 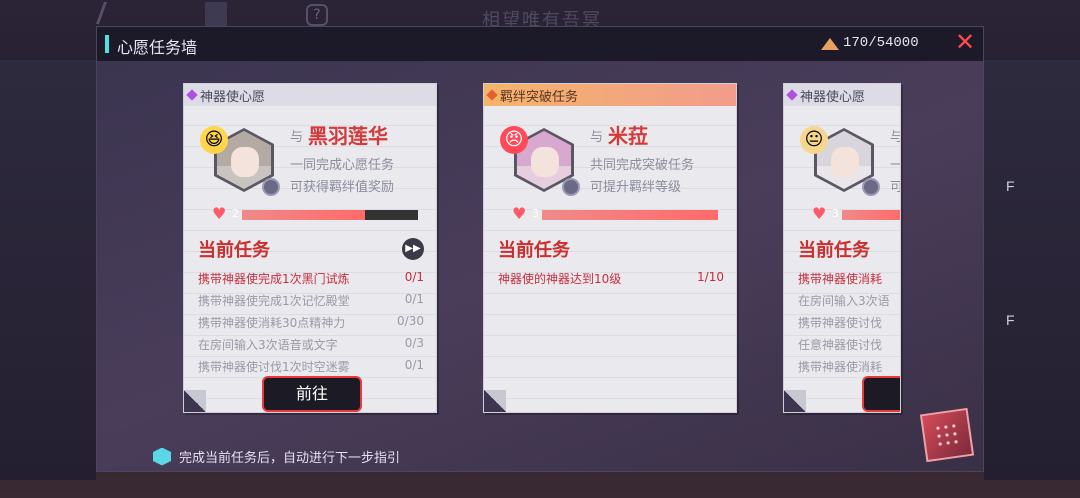 I want to click on task-progress: 1/10, so click(x=710, y=277).